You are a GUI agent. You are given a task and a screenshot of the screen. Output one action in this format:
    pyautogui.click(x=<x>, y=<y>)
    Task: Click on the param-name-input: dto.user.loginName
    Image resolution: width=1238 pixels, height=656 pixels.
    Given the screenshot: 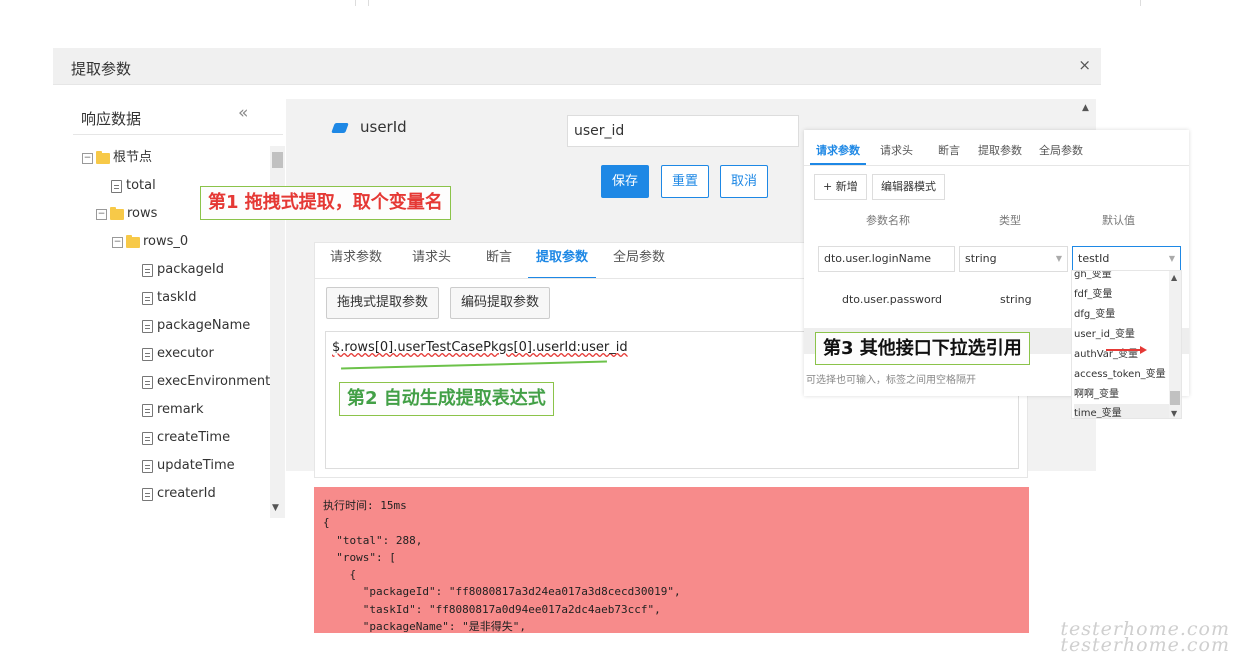 What is the action you would take?
    pyautogui.click(x=886, y=259)
    